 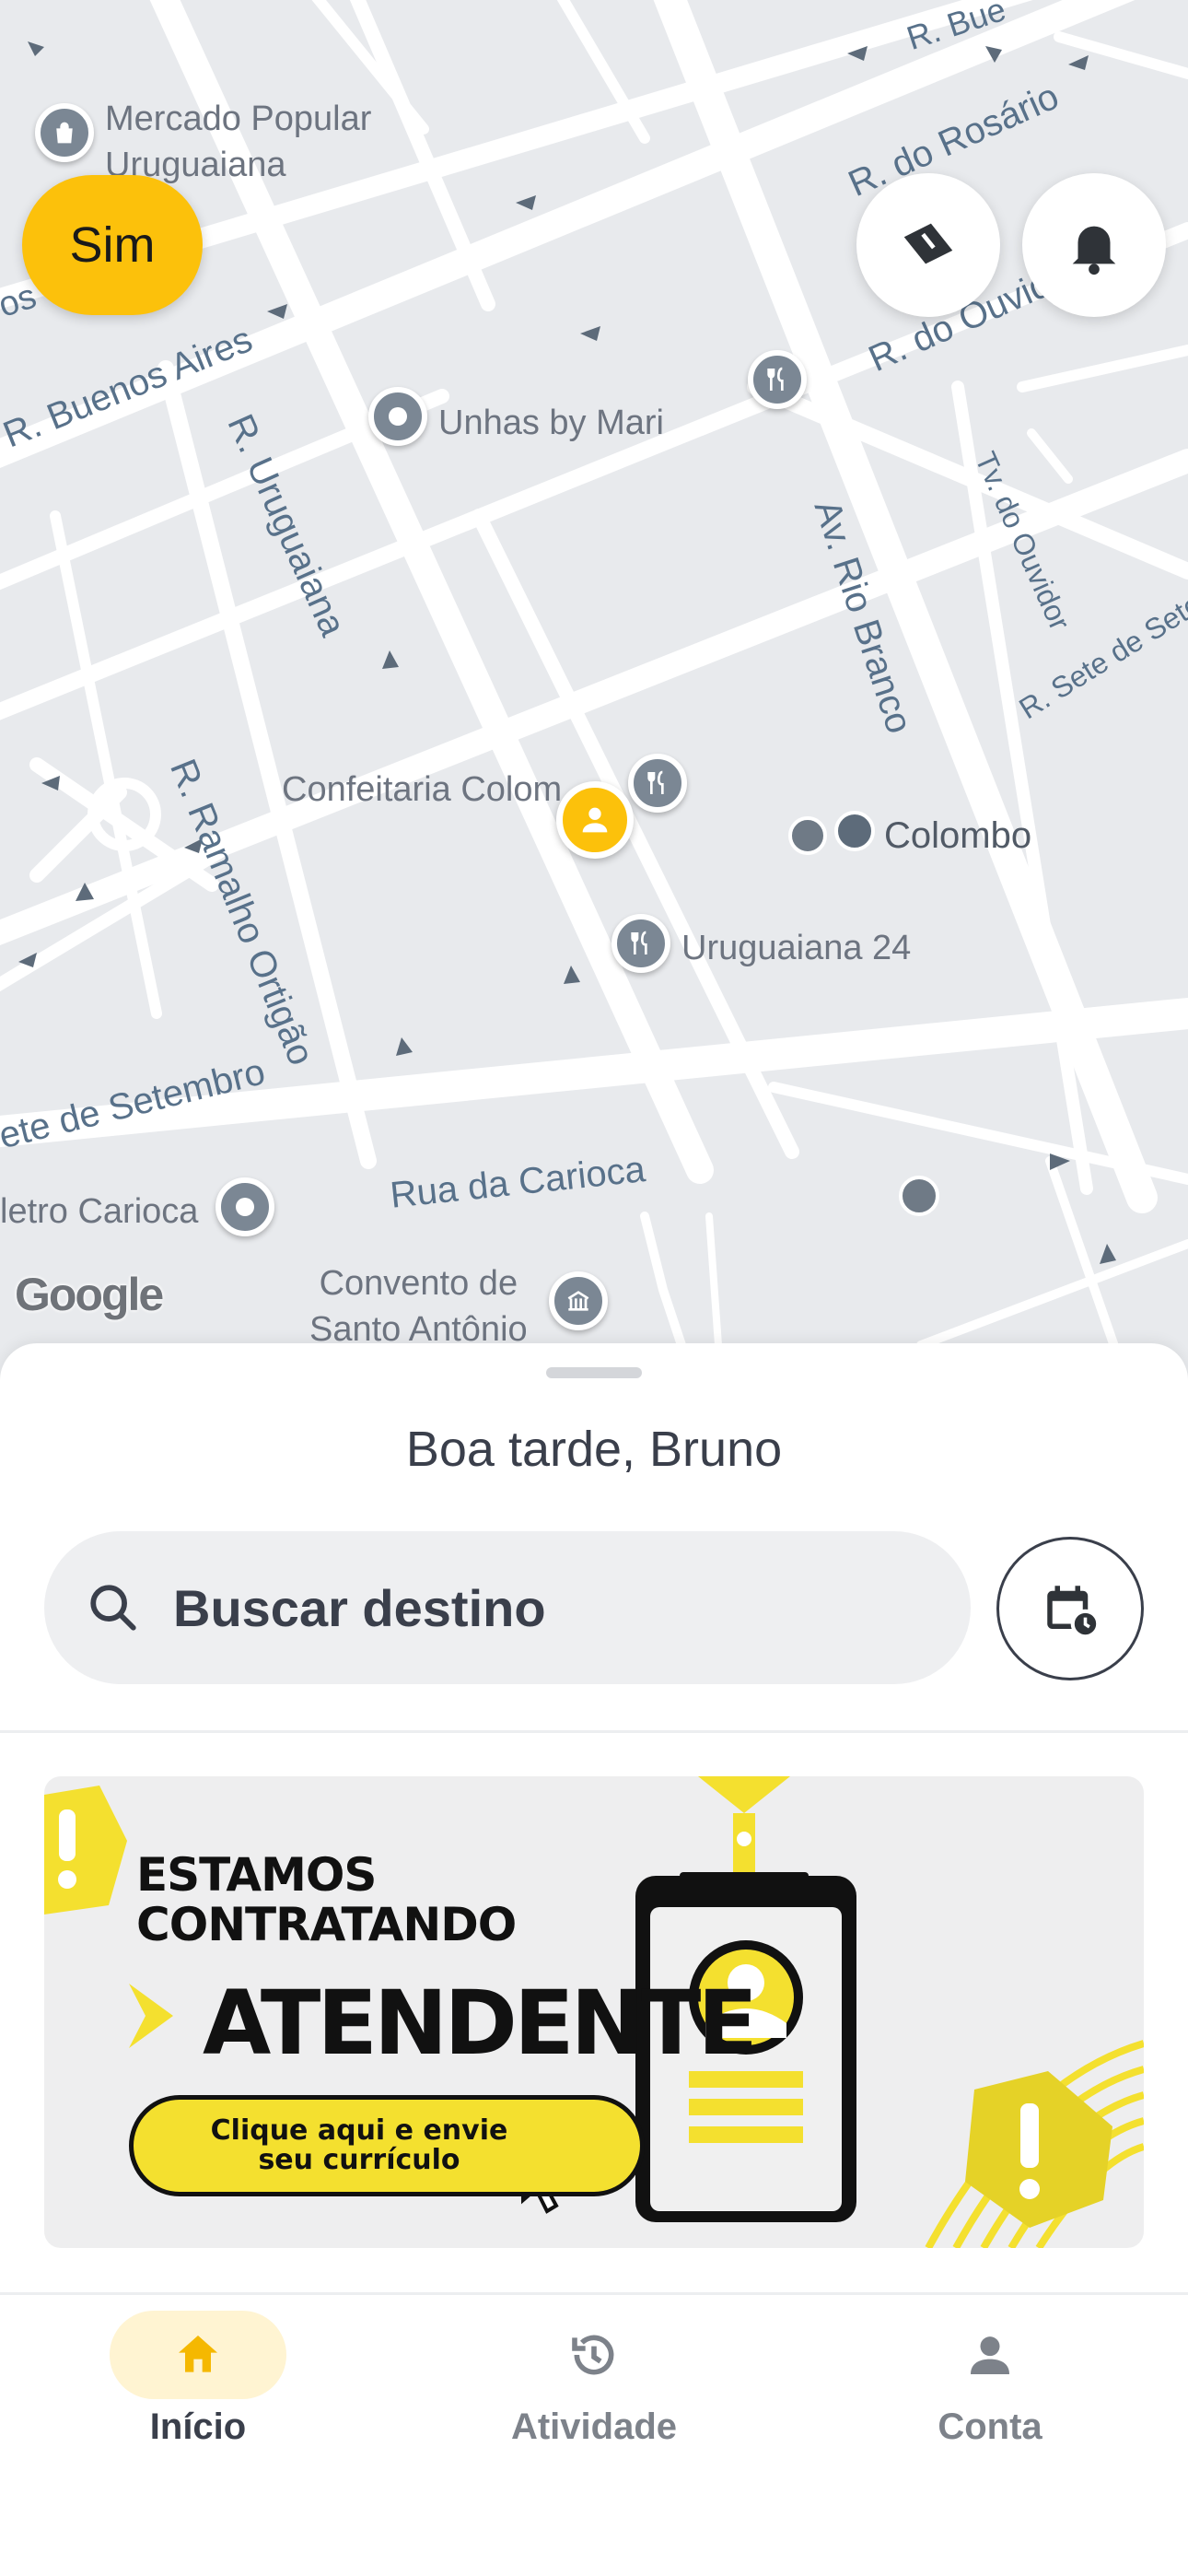 I want to click on ticket-button, so click(x=928, y=245).